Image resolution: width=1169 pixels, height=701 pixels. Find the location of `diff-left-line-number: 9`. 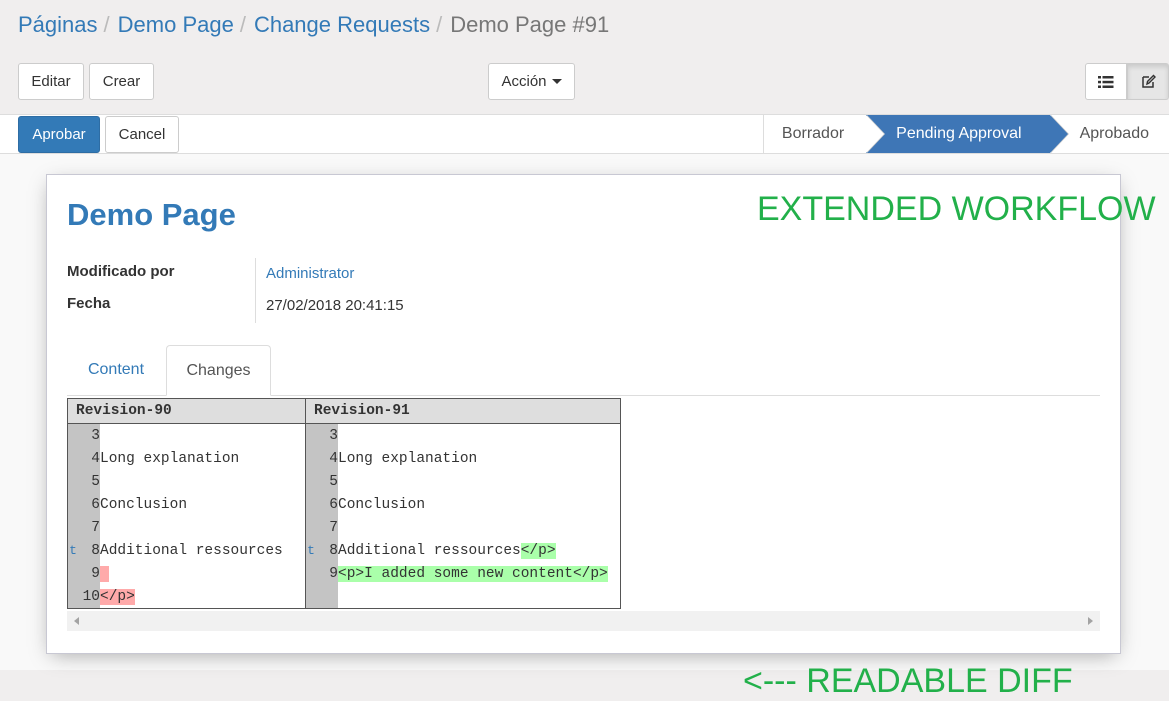

diff-left-line-number: 9 is located at coordinates (89, 573).